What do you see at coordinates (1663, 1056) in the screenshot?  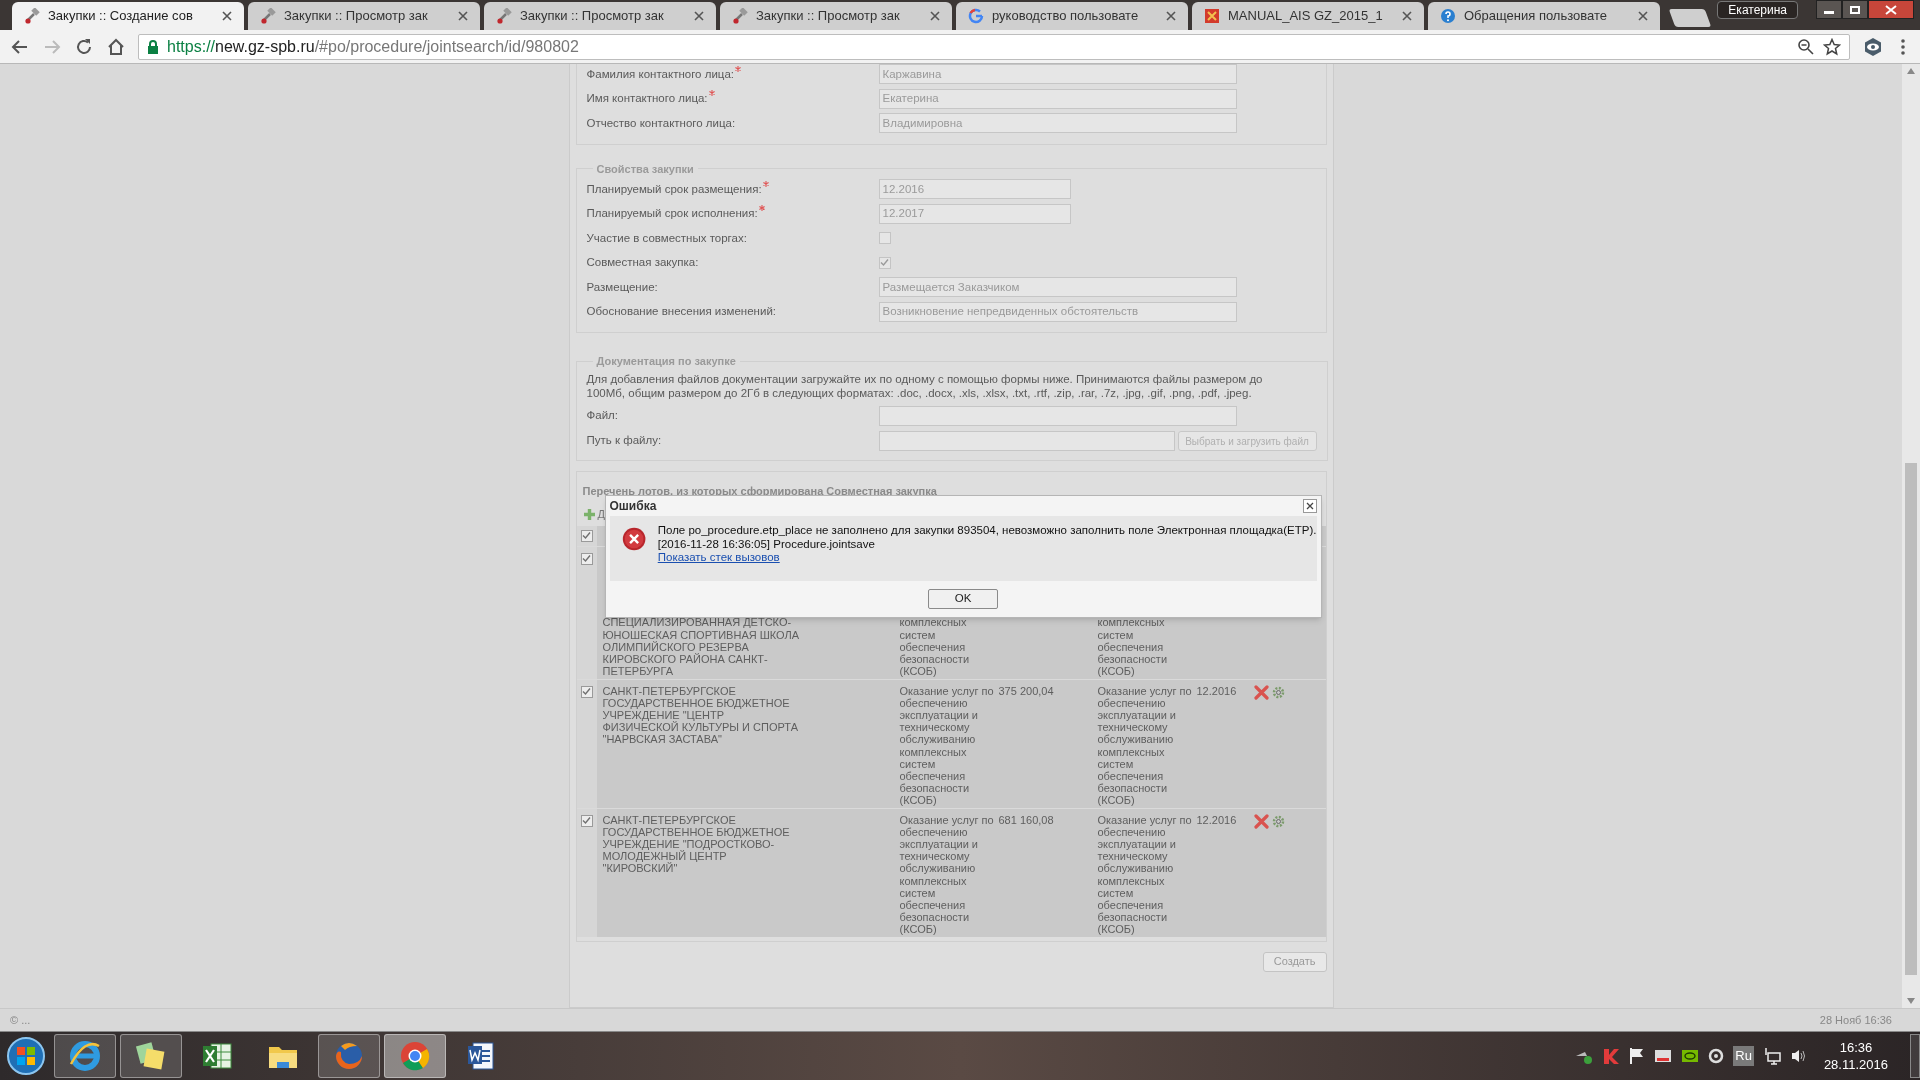 I see `card-reader-icon` at bounding box center [1663, 1056].